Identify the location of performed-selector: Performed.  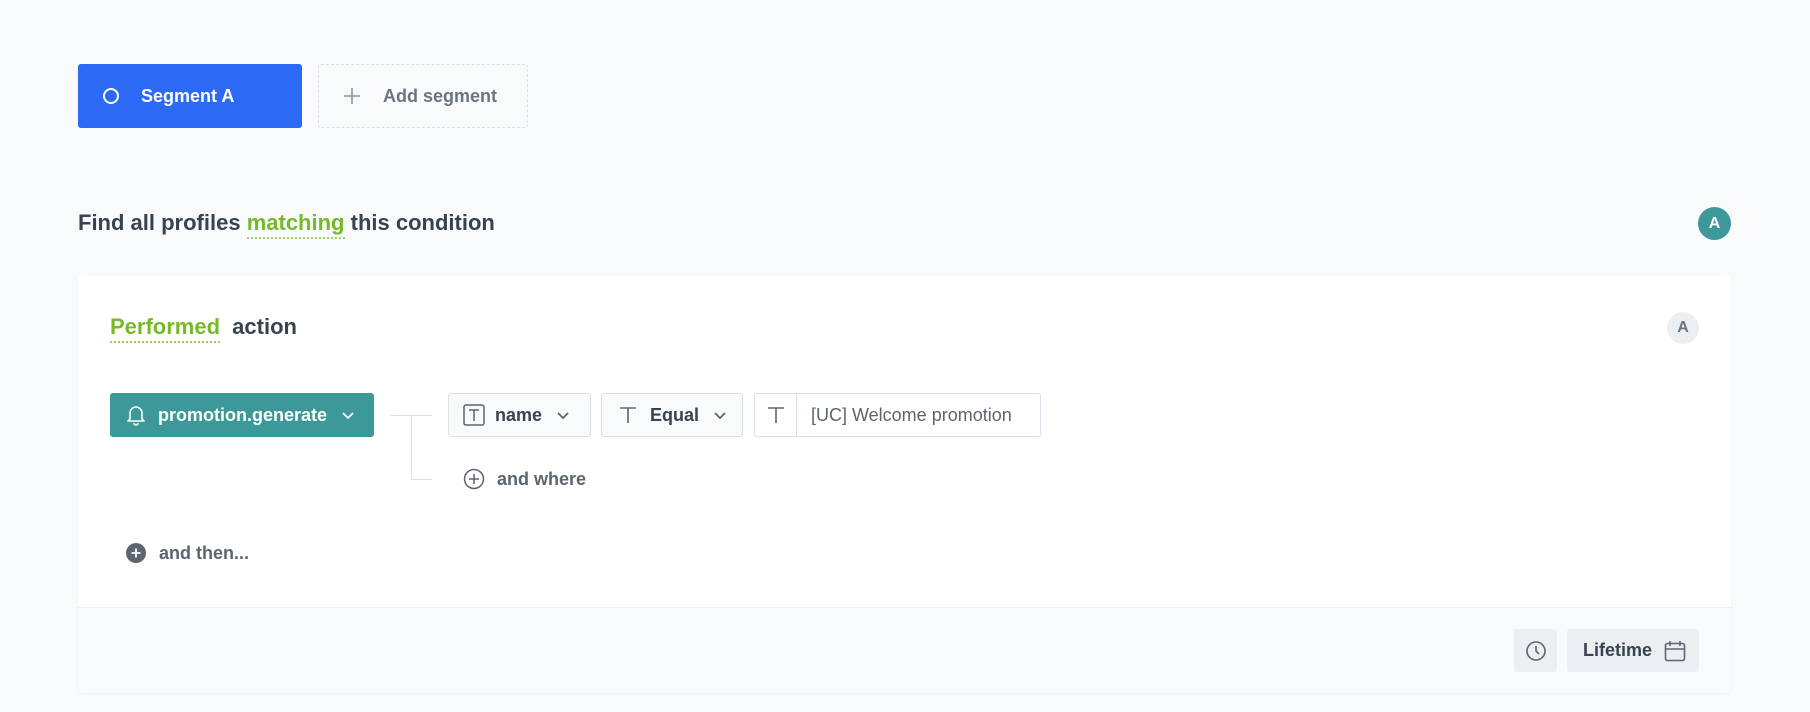
(165, 328).